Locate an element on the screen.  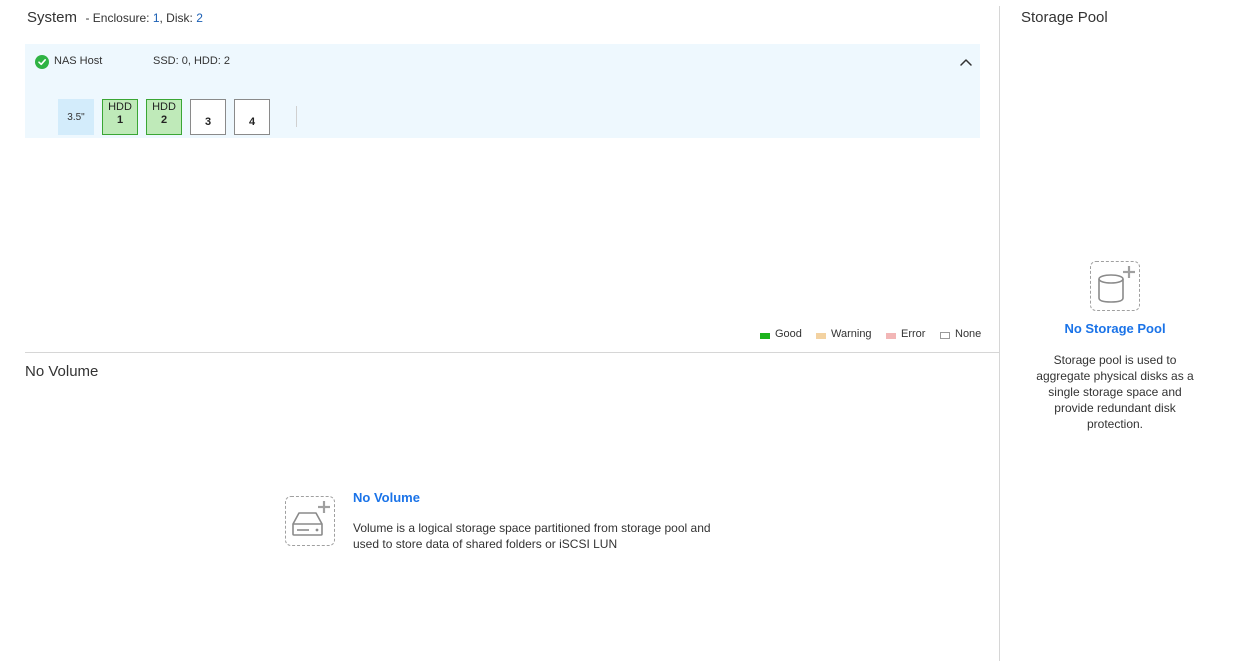
enclosure-name: NAS Host is located at coordinates (78, 61).